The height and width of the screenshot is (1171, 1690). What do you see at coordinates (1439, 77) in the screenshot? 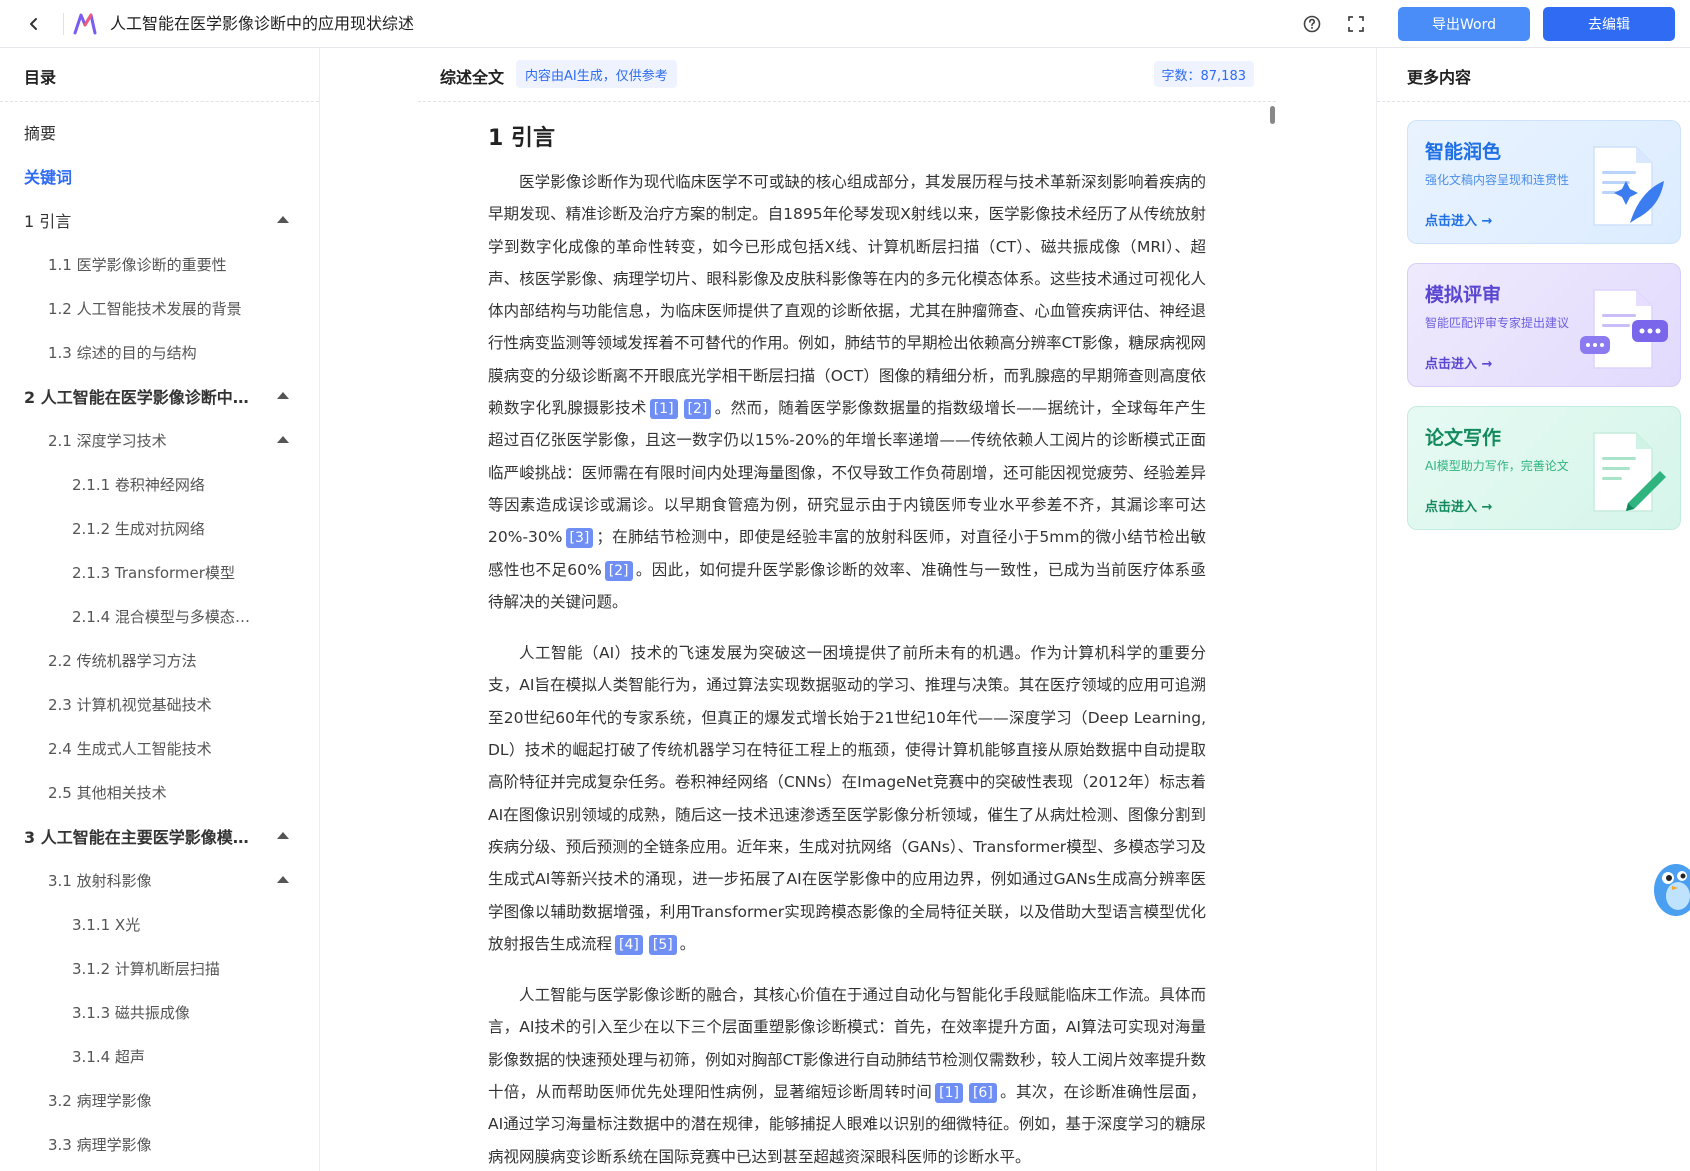
I see `more-content-title: 更多内容` at bounding box center [1439, 77].